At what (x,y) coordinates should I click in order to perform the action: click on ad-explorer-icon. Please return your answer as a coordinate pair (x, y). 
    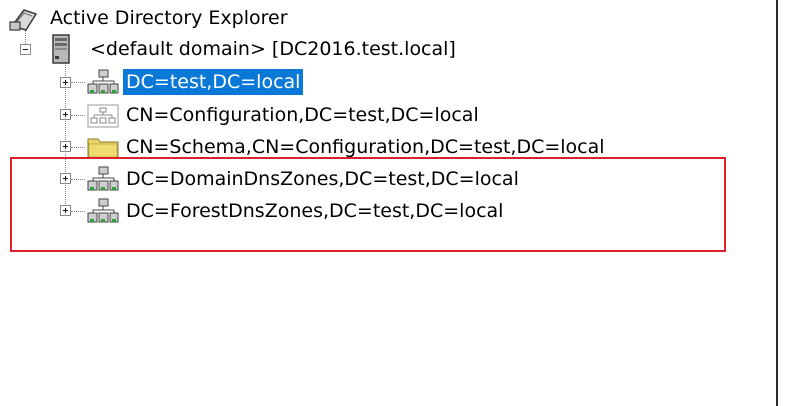
    Looking at the image, I should click on (23, 20).